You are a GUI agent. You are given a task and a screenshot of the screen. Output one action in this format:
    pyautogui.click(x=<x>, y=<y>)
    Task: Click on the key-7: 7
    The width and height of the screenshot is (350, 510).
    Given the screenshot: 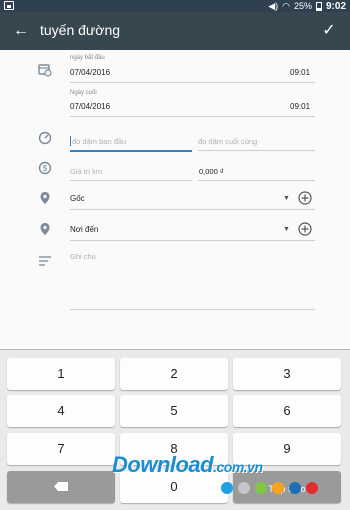 What is the action you would take?
    pyautogui.click(x=61, y=449)
    